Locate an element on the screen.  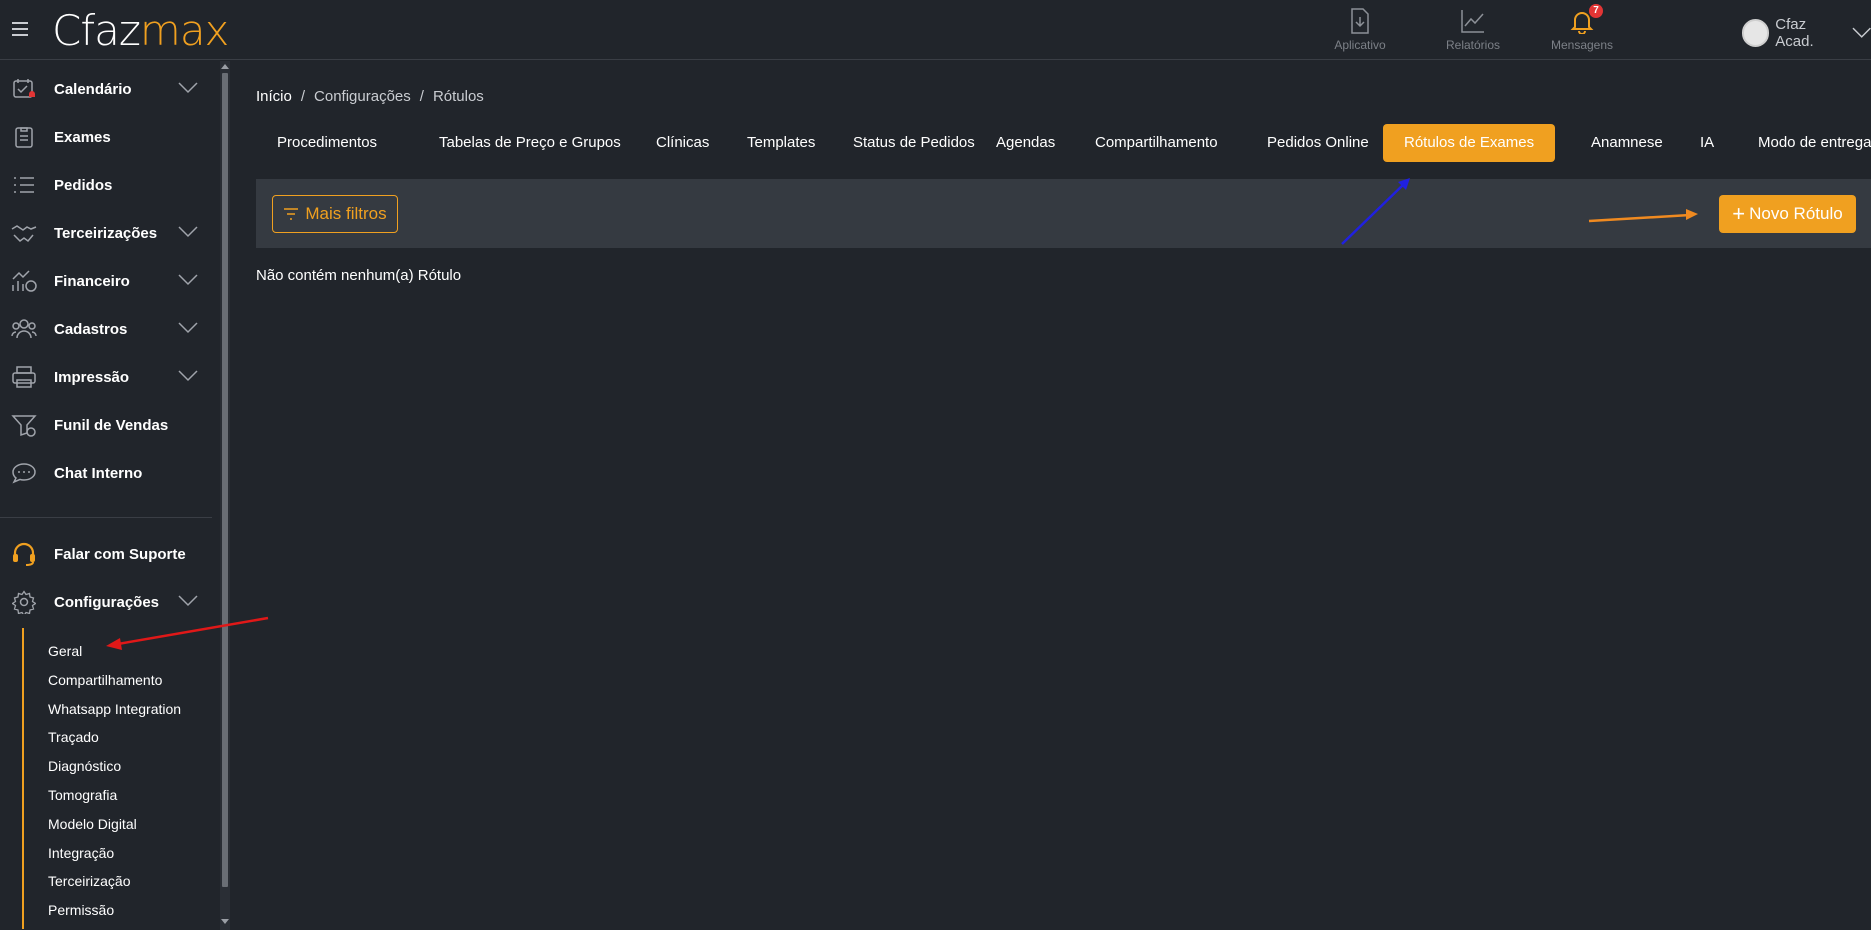
submenu-item-terceirizacao: Terceirização is located at coordinates (89, 881).